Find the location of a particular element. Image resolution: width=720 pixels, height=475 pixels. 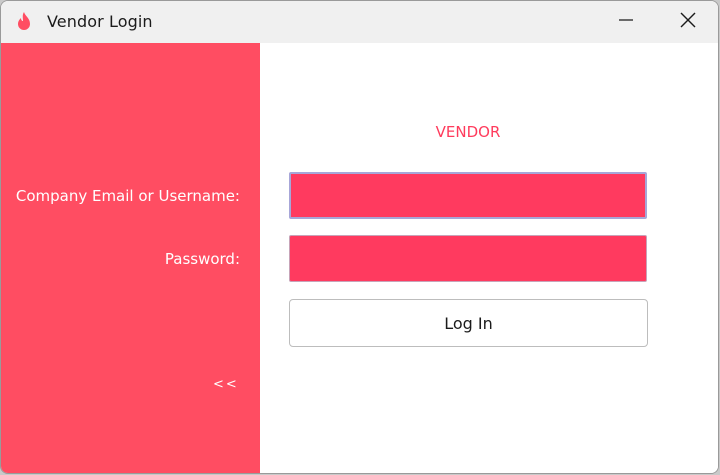

login-button: Log In is located at coordinates (468, 323).